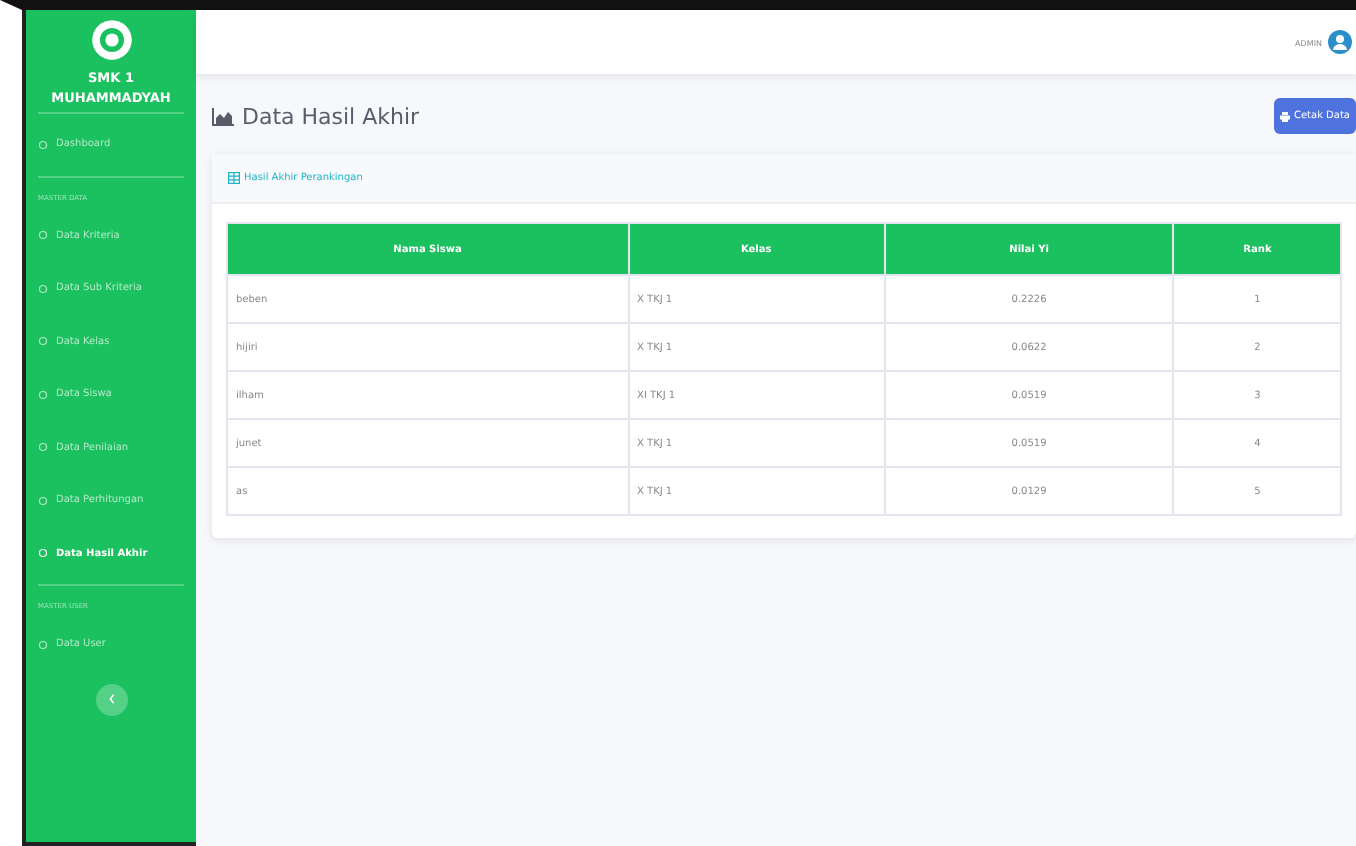 This screenshot has height=846, width=1356. I want to click on page-title: Data Hasil Akhir, so click(331, 116).